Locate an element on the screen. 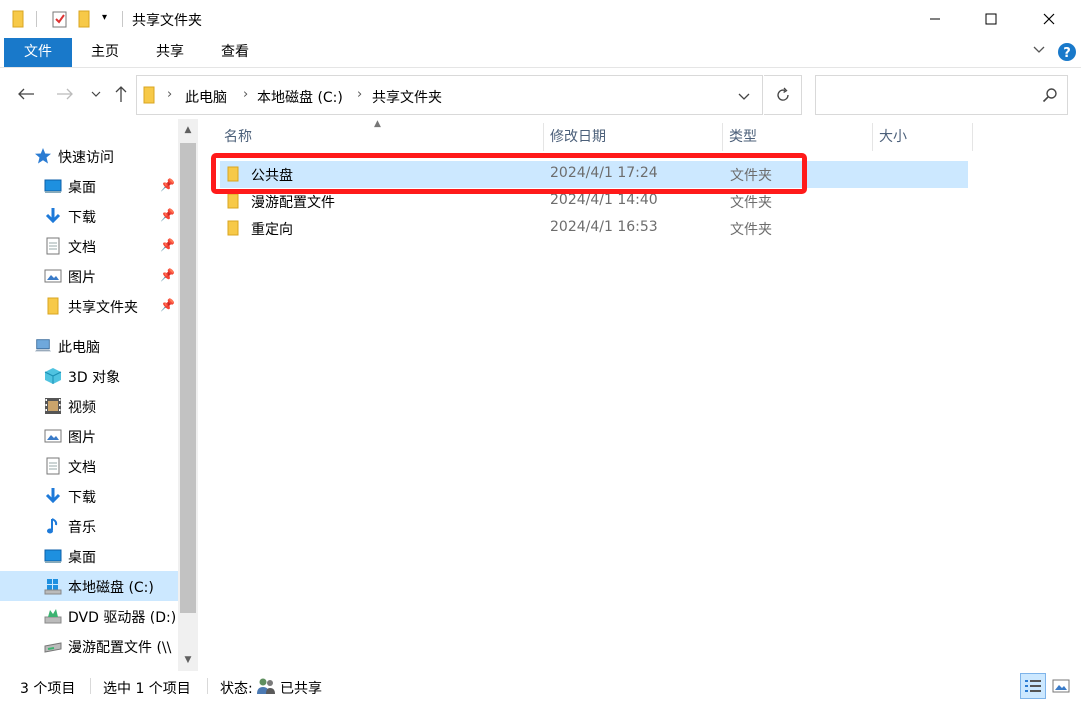 This screenshot has width=1081, height=701. search-icon is located at coordinates (1050, 97).